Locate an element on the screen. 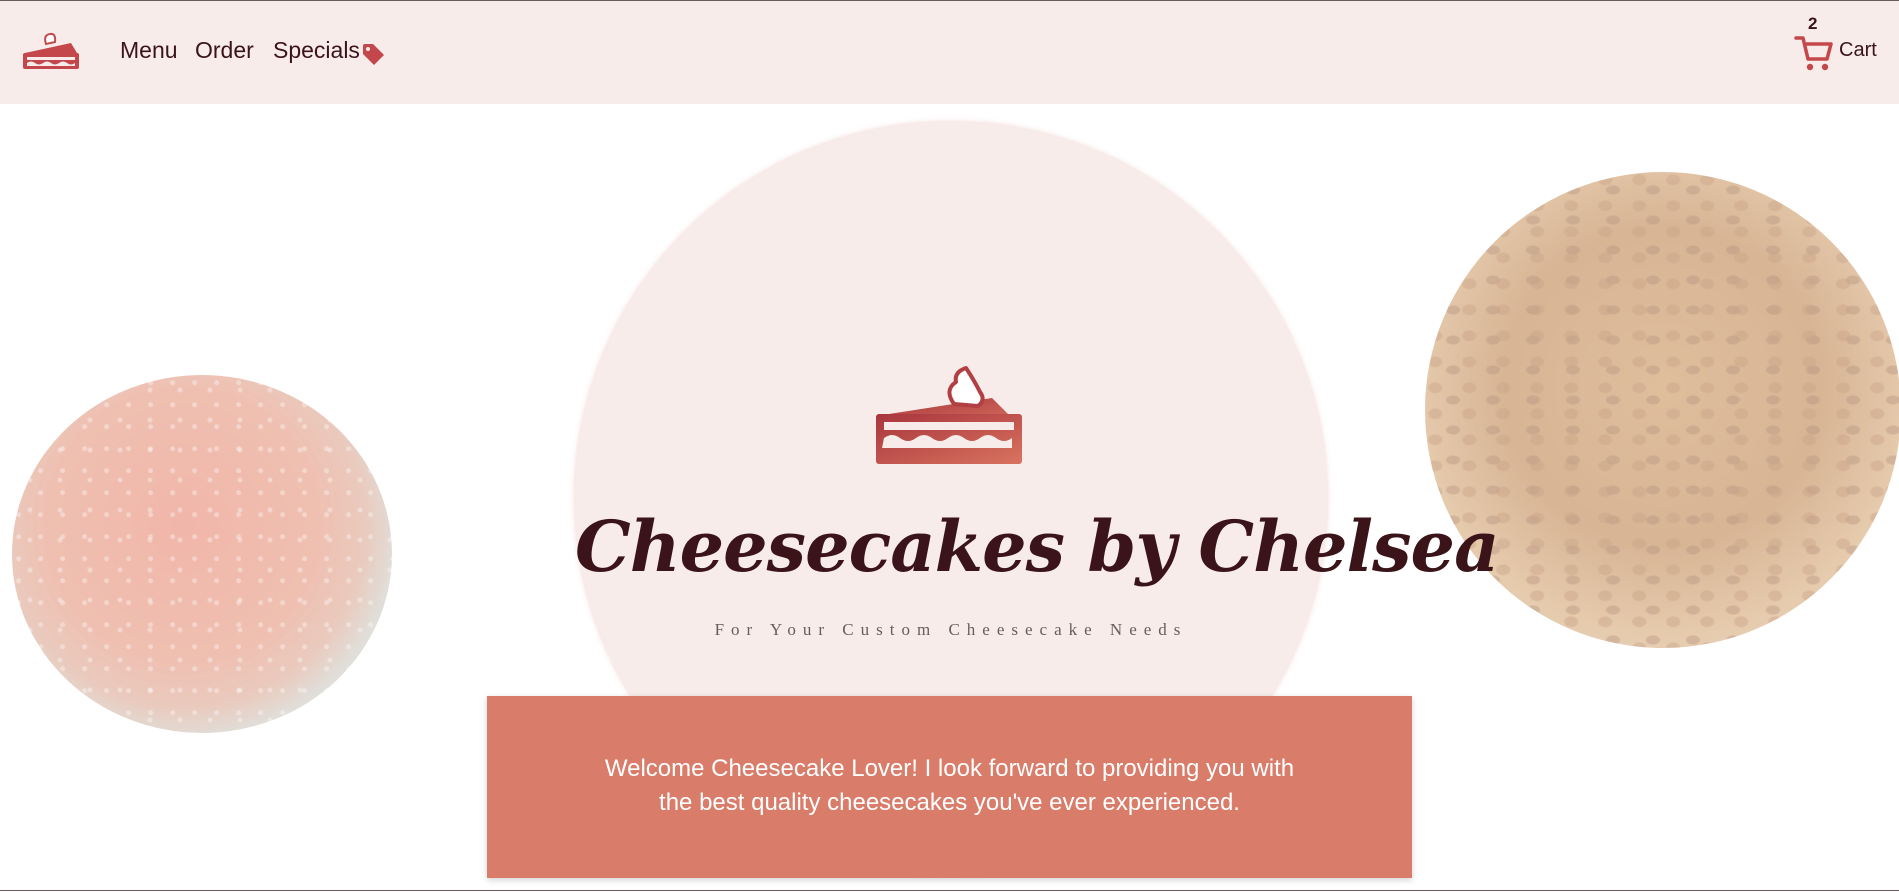 This screenshot has width=1899, height=893. hero-title: Cheesecakes by Chelsea is located at coordinates (1037, 546).